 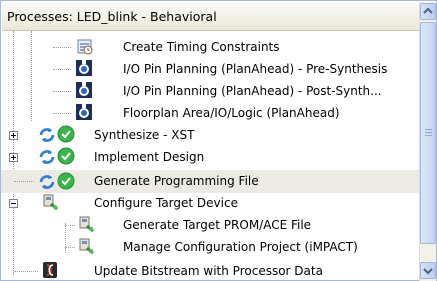 I want to click on tree-item-implement-design: Implement Design, so click(x=210, y=157).